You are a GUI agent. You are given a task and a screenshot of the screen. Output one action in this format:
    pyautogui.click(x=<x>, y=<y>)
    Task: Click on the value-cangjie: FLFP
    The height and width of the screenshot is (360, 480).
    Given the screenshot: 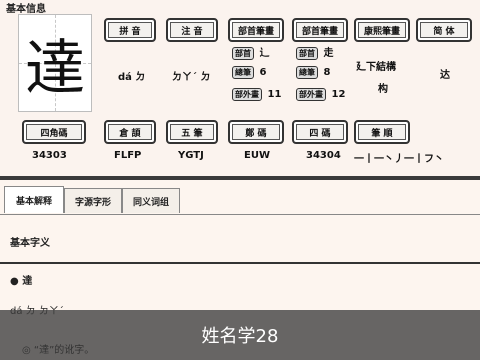 What is the action you would take?
    pyautogui.click(x=128, y=155)
    